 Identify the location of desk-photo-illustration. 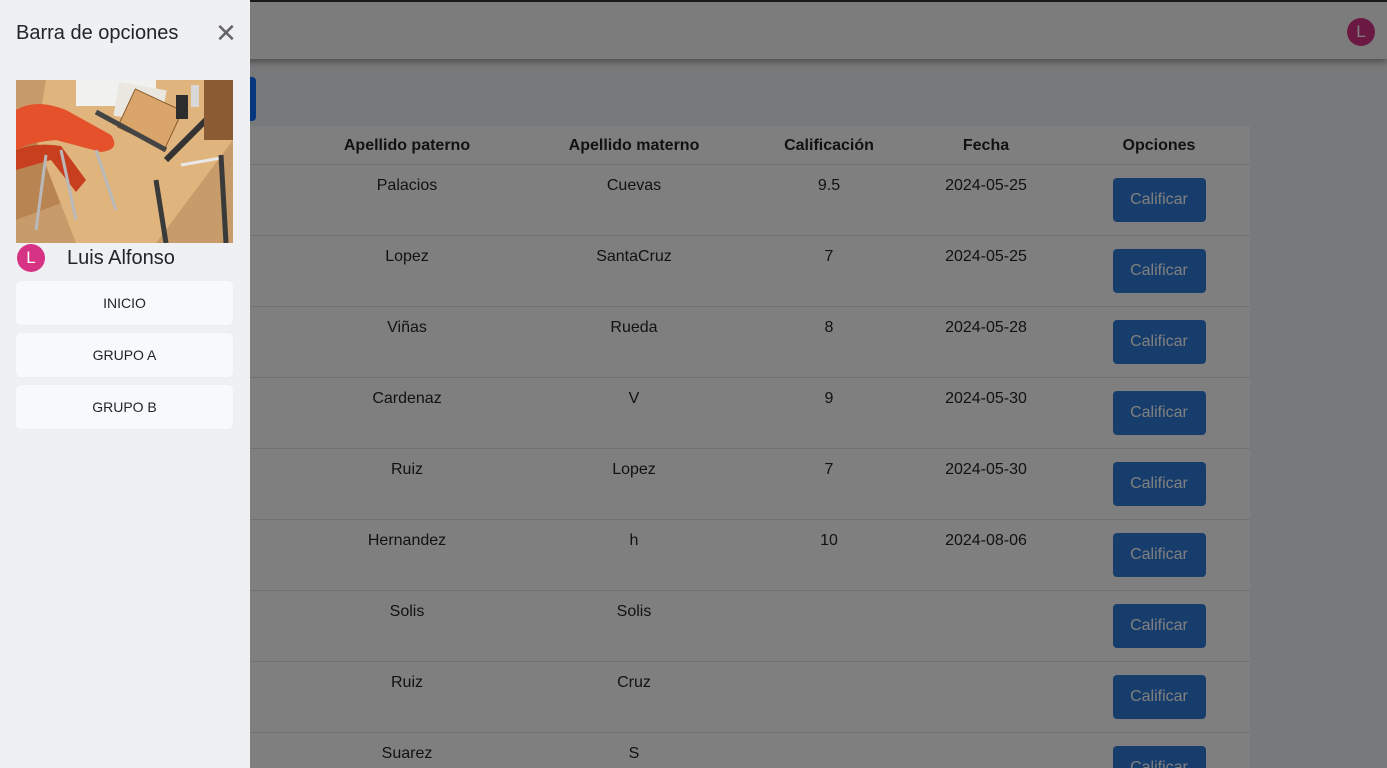
(124, 161).